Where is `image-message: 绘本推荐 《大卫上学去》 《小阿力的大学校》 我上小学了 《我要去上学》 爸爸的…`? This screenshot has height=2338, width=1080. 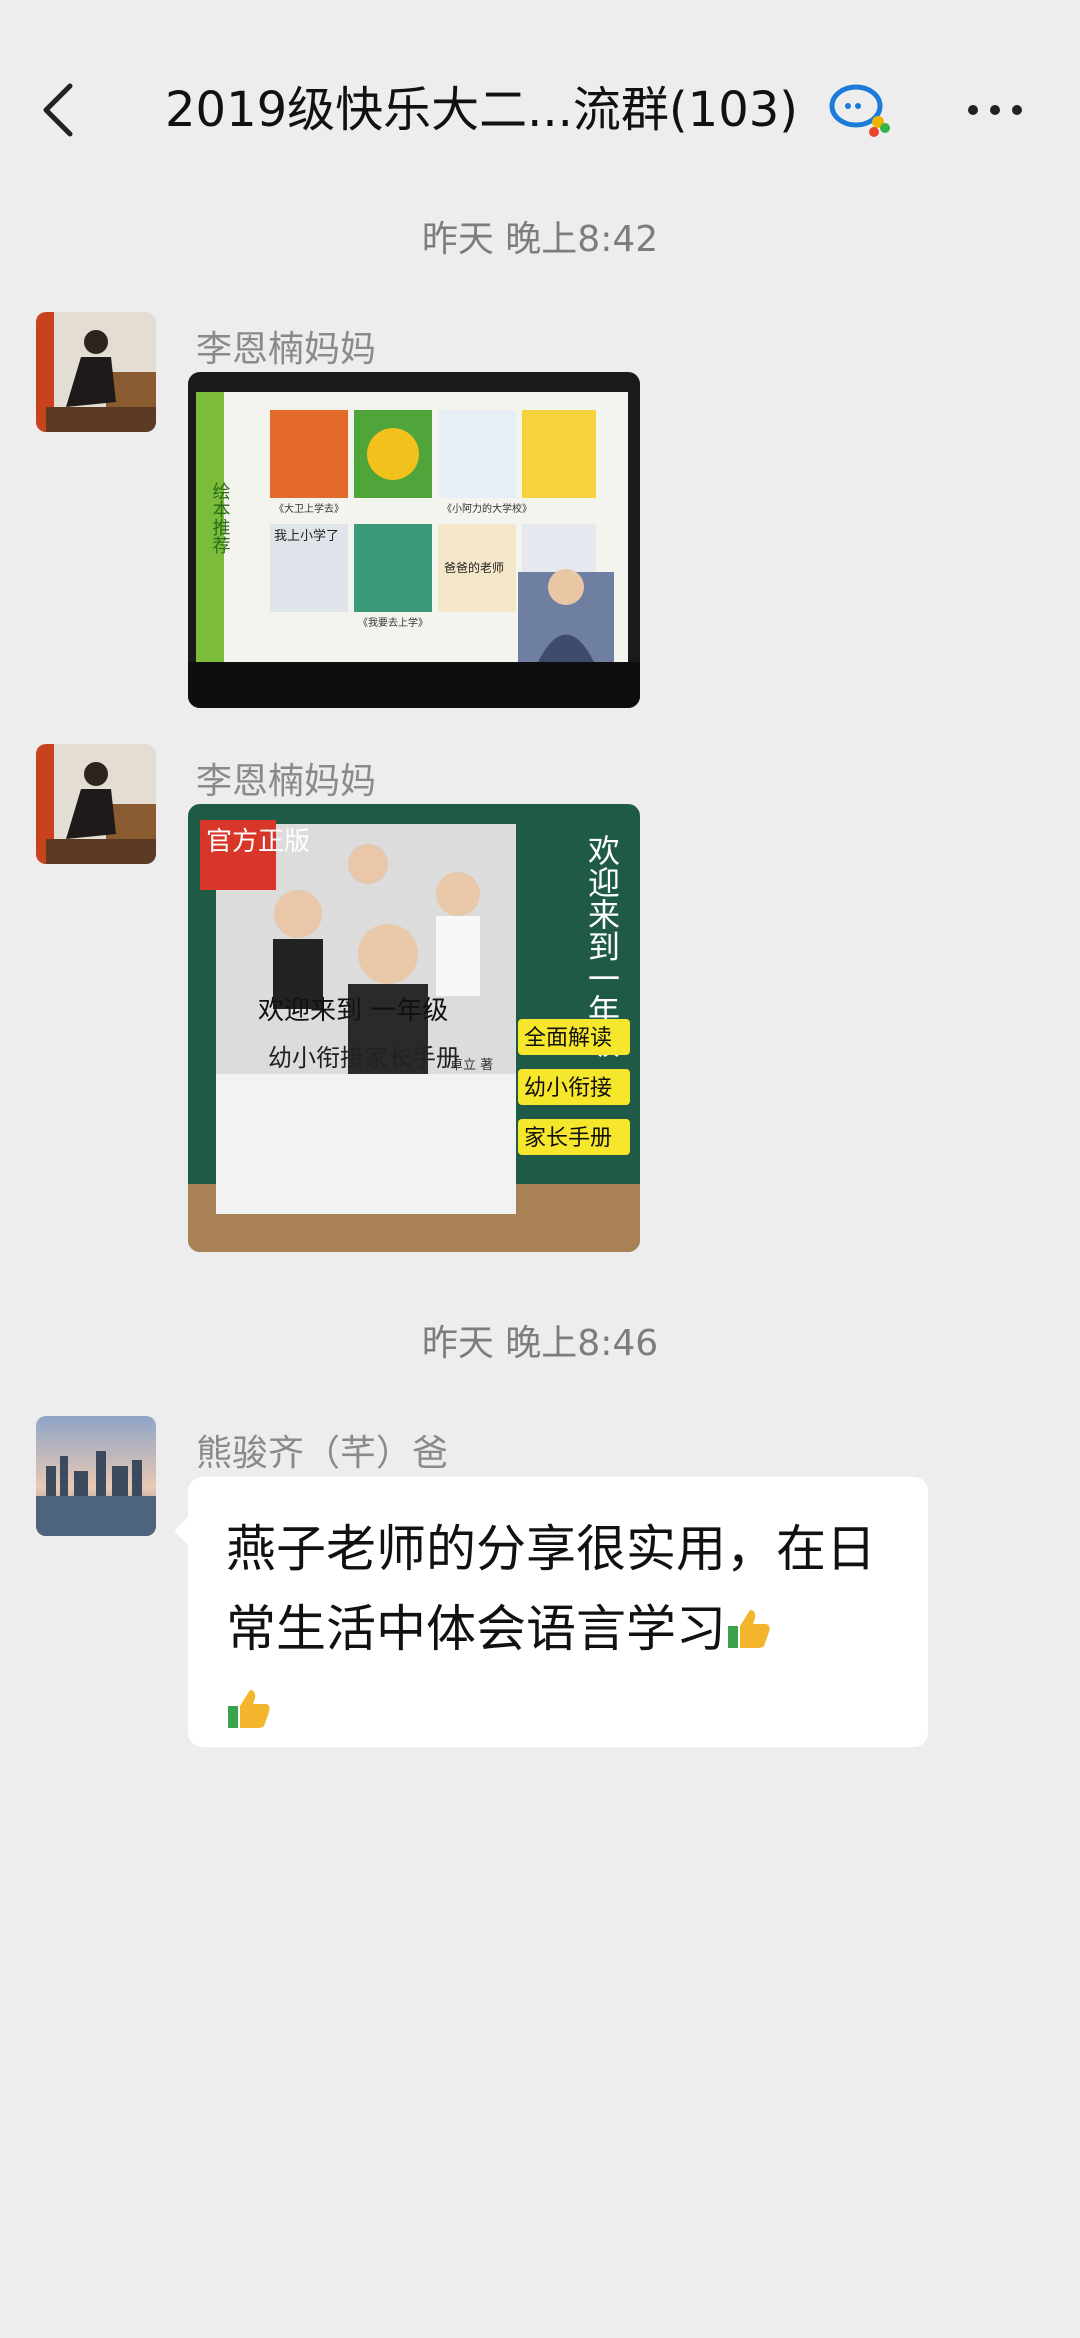 image-message: 绘本推荐 《大卫上学去》 《小阿力的大学校》 我上小学了 《我要去上学》 爸爸的… is located at coordinates (414, 540).